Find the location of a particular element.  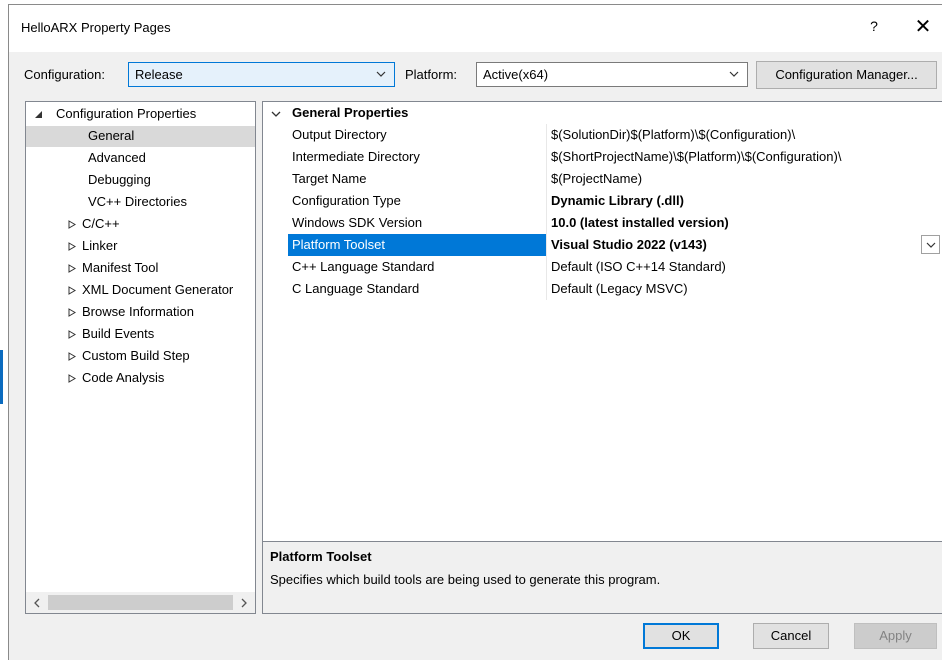

property-name: Windows SDK Version is located at coordinates (357, 222).